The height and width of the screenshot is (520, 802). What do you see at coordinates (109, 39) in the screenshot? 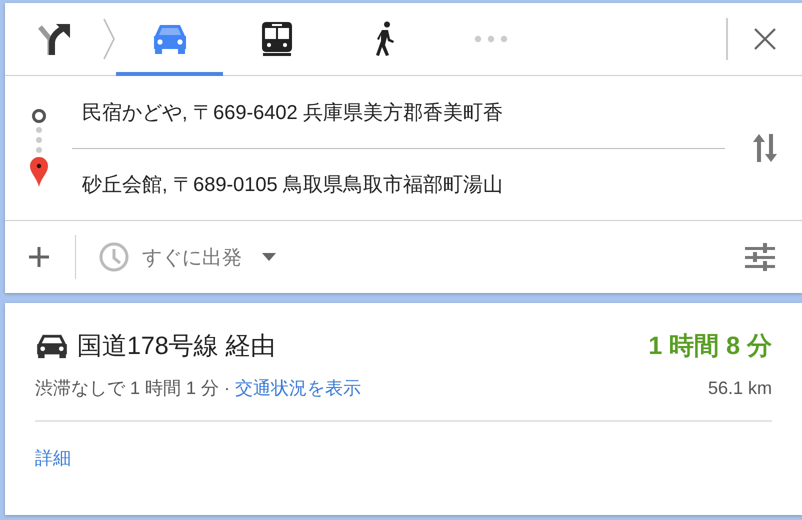
I see `chevron-icon` at bounding box center [109, 39].